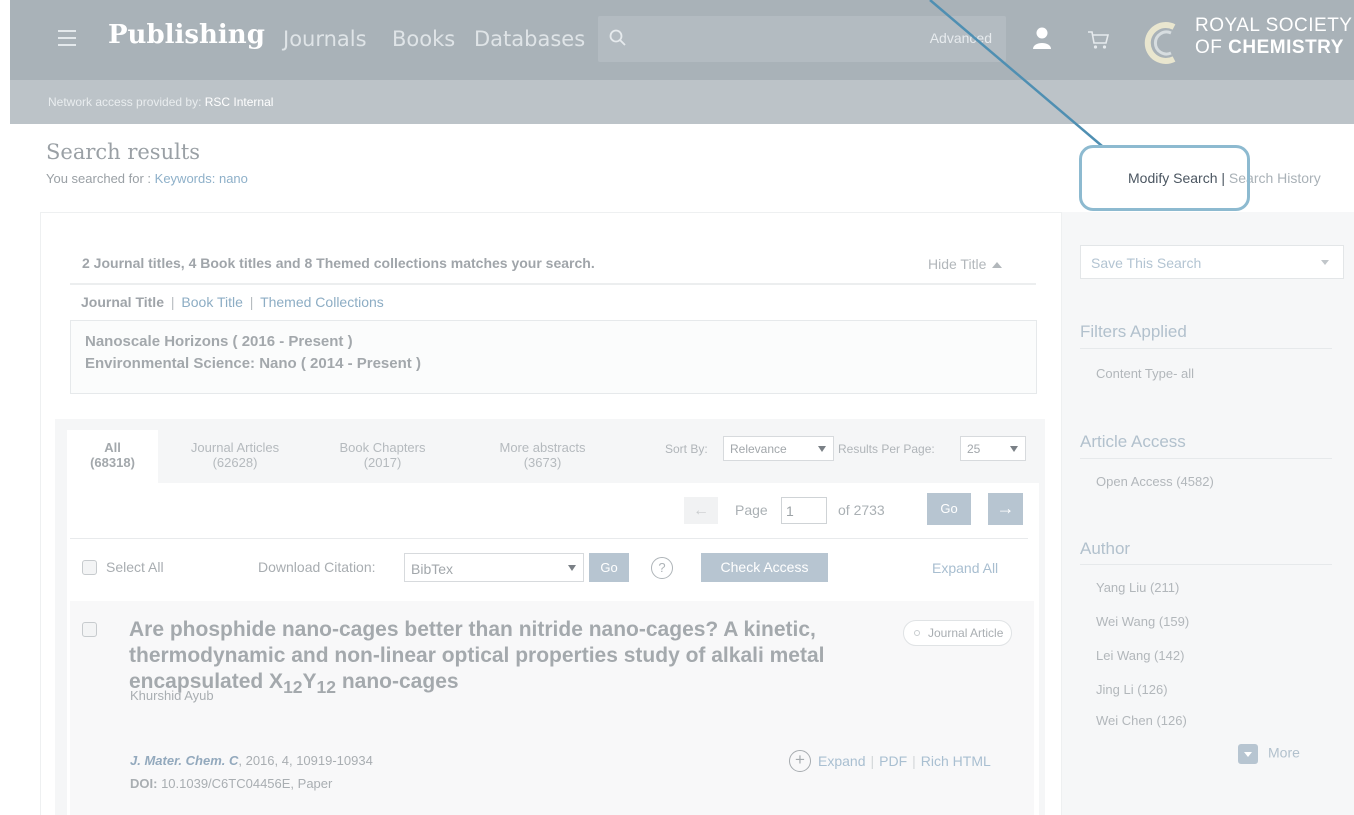  Describe the element at coordinates (618, 38) in the screenshot. I see `search-icon` at that location.